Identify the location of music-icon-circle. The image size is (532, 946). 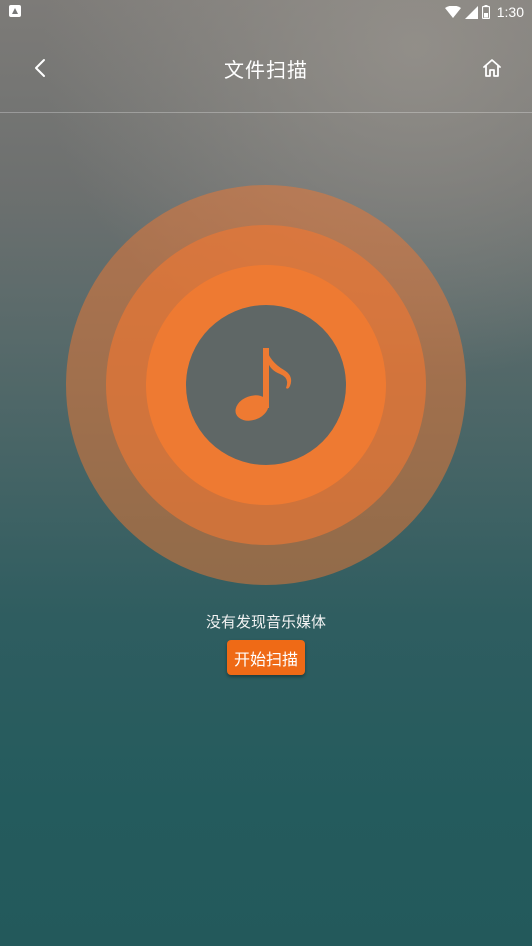
(266, 385).